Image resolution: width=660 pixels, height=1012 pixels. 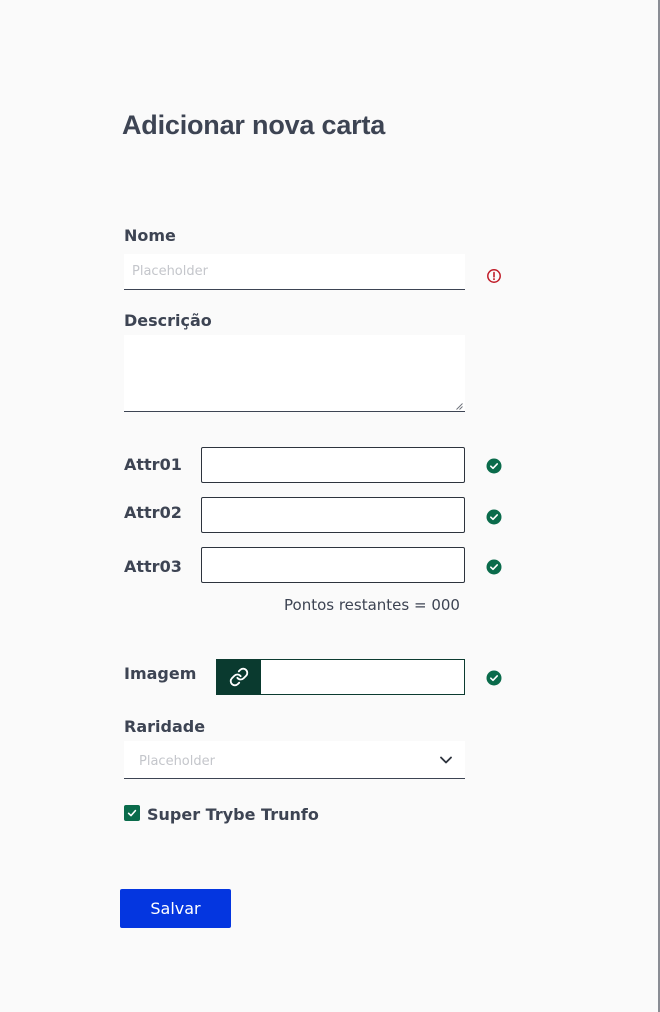 I want to click on link-icon, so click(x=239, y=677).